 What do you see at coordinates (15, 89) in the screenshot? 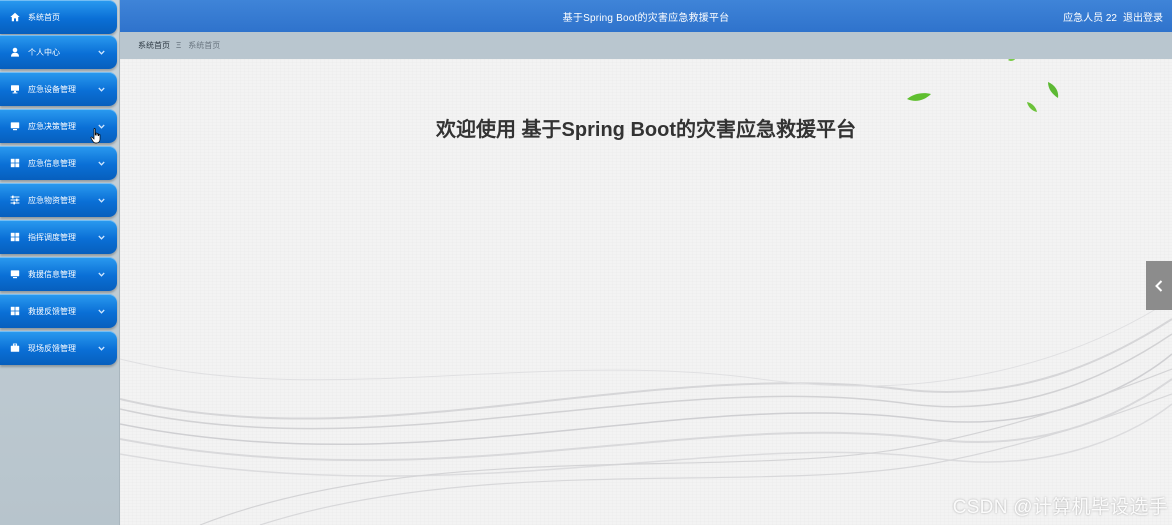
I see `device-icon` at bounding box center [15, 89].